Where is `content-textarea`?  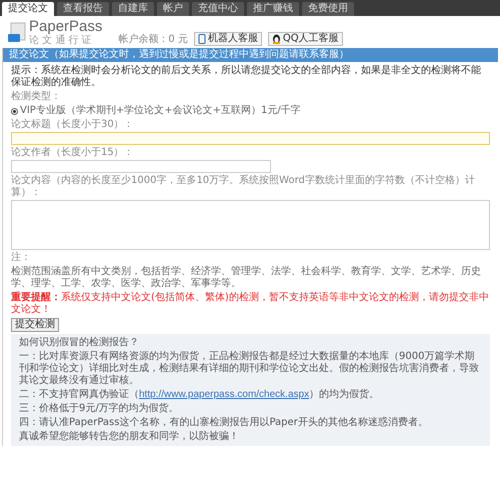 content-textarea is located at coordinates (250, 225).